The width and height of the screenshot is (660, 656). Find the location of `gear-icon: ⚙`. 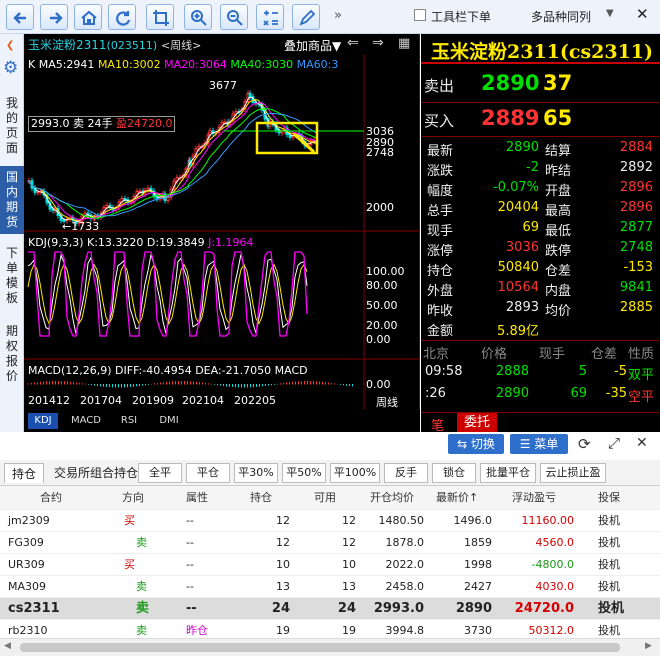

gear-icon: ⚙ is located at coordinates (10, 68).